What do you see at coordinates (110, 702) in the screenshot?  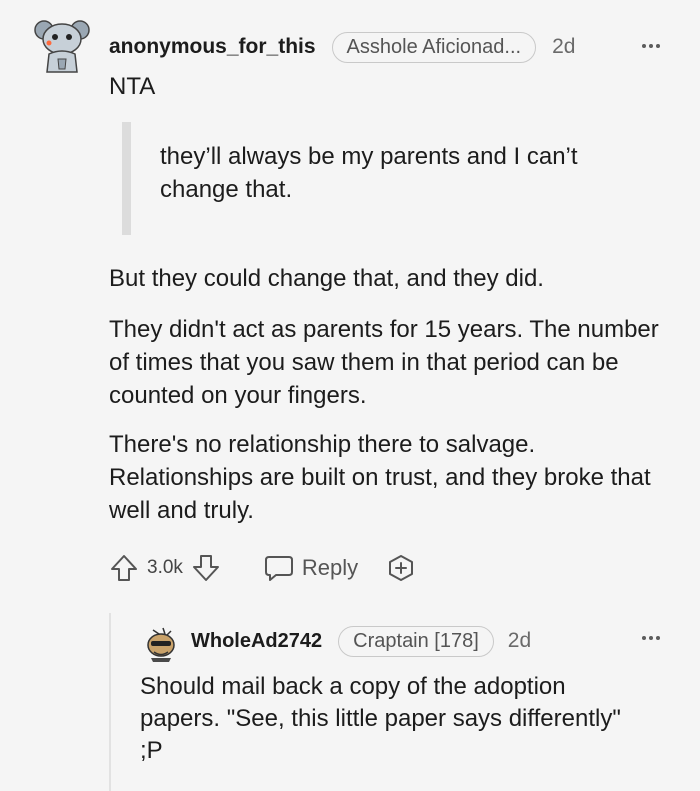 I see `thread-line` at bounding box center [110, 702].